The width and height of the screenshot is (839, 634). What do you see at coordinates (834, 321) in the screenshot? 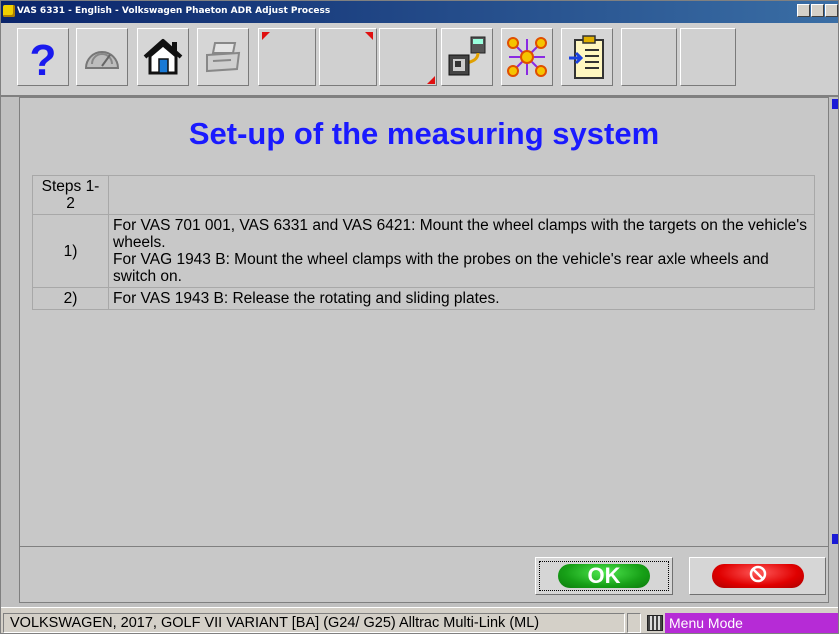
I see `scrollbar` at bounding box center [834, 321].